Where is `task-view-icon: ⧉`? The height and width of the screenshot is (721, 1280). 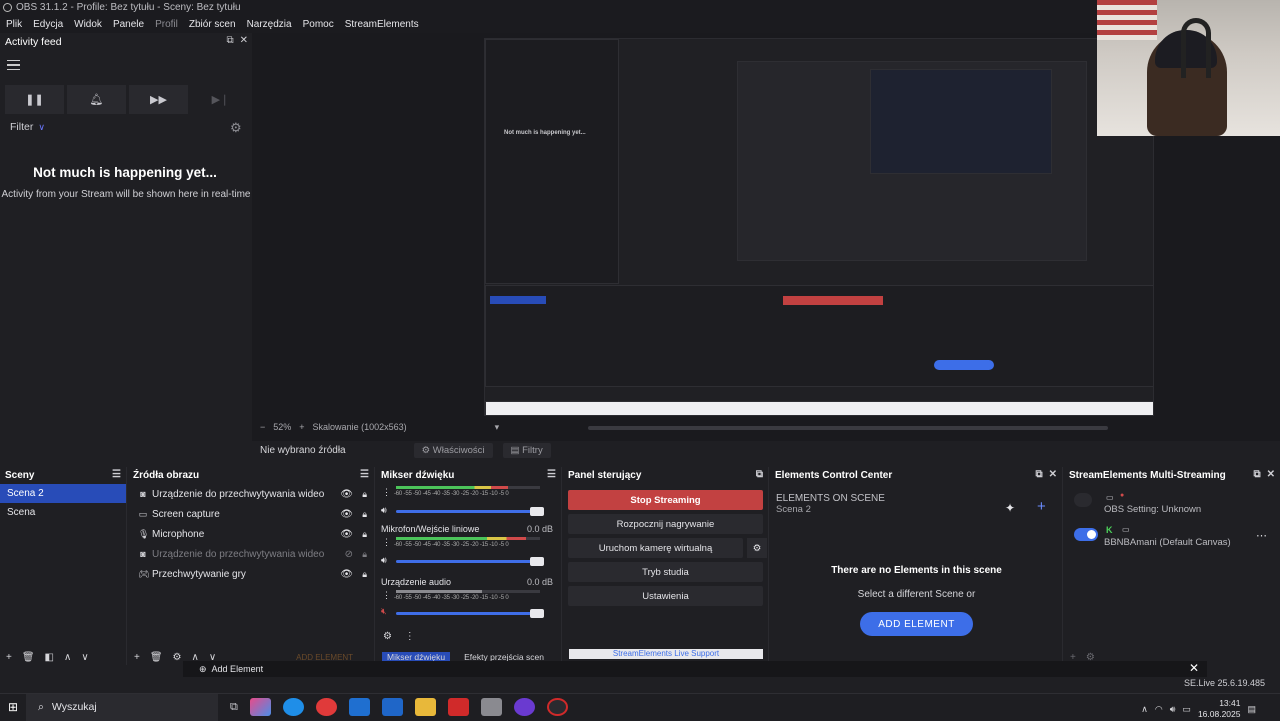
task-view-icon: ⧉ is located at coordinates (234, 707).